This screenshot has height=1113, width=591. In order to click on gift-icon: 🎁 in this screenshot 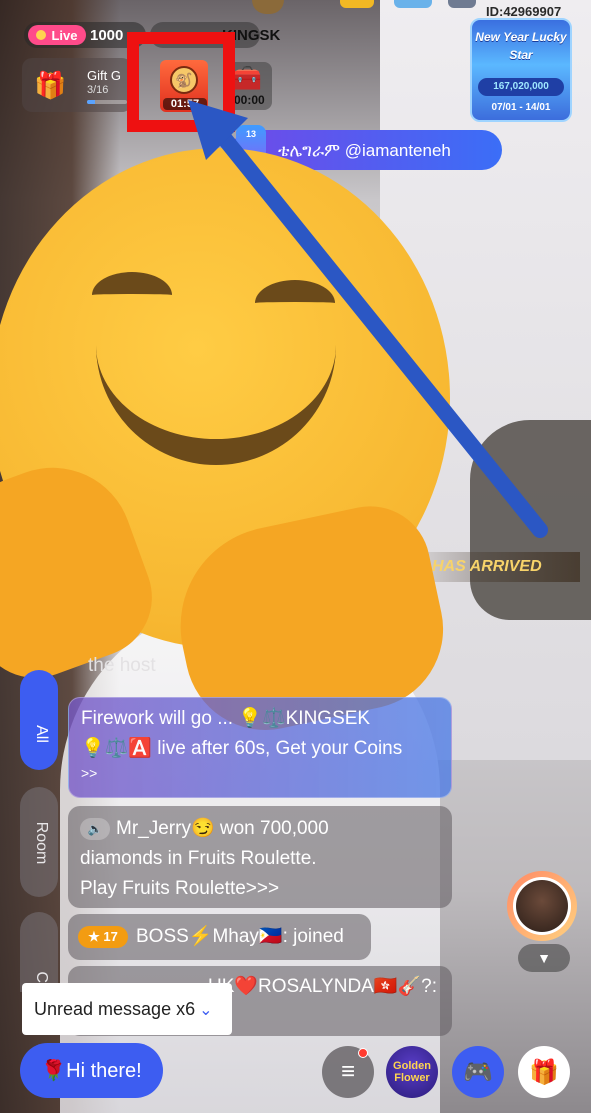, I will do `click(544, 1072)`.